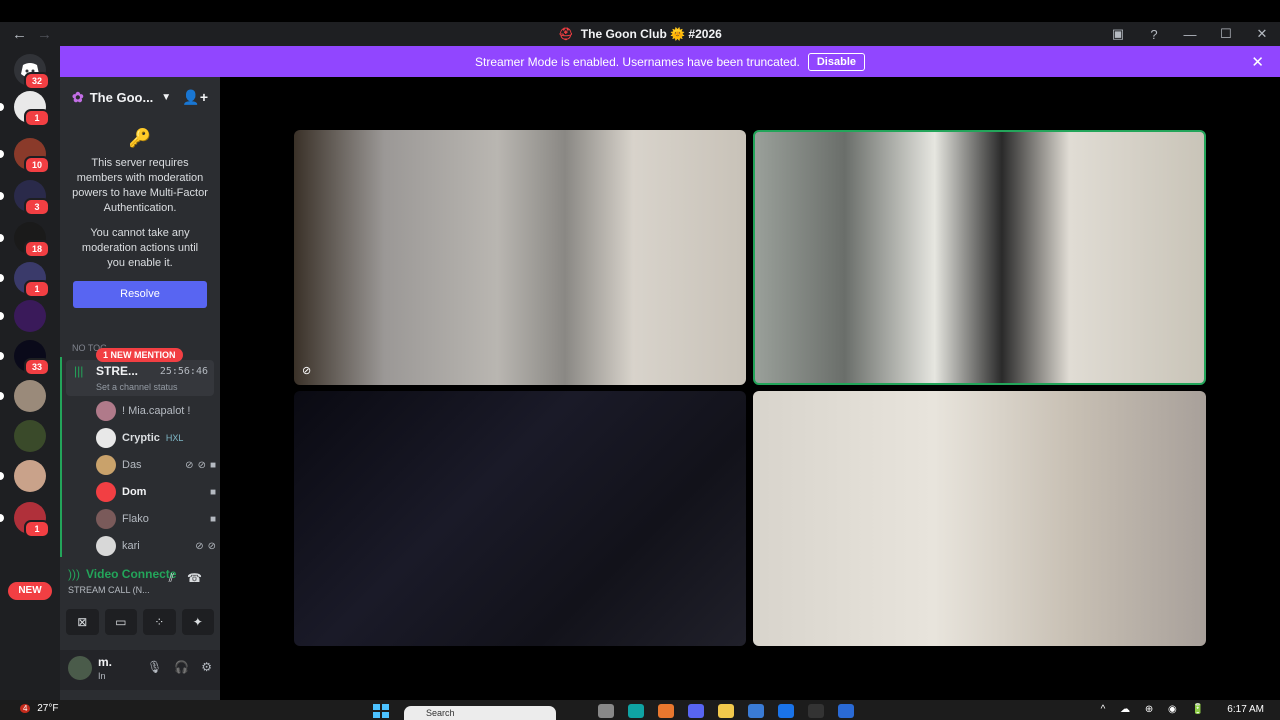 The width and height of the screenshot is (1280, 720). I want to click on server-rail: 32 1 10 3 18 1 33 1 NEW, so click(30, 373).